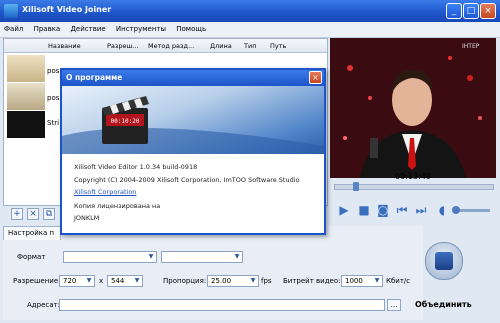  Describe the element at coordinates (413, 176) in the screenshot. I see `time-display: 00:13:49` at that location.